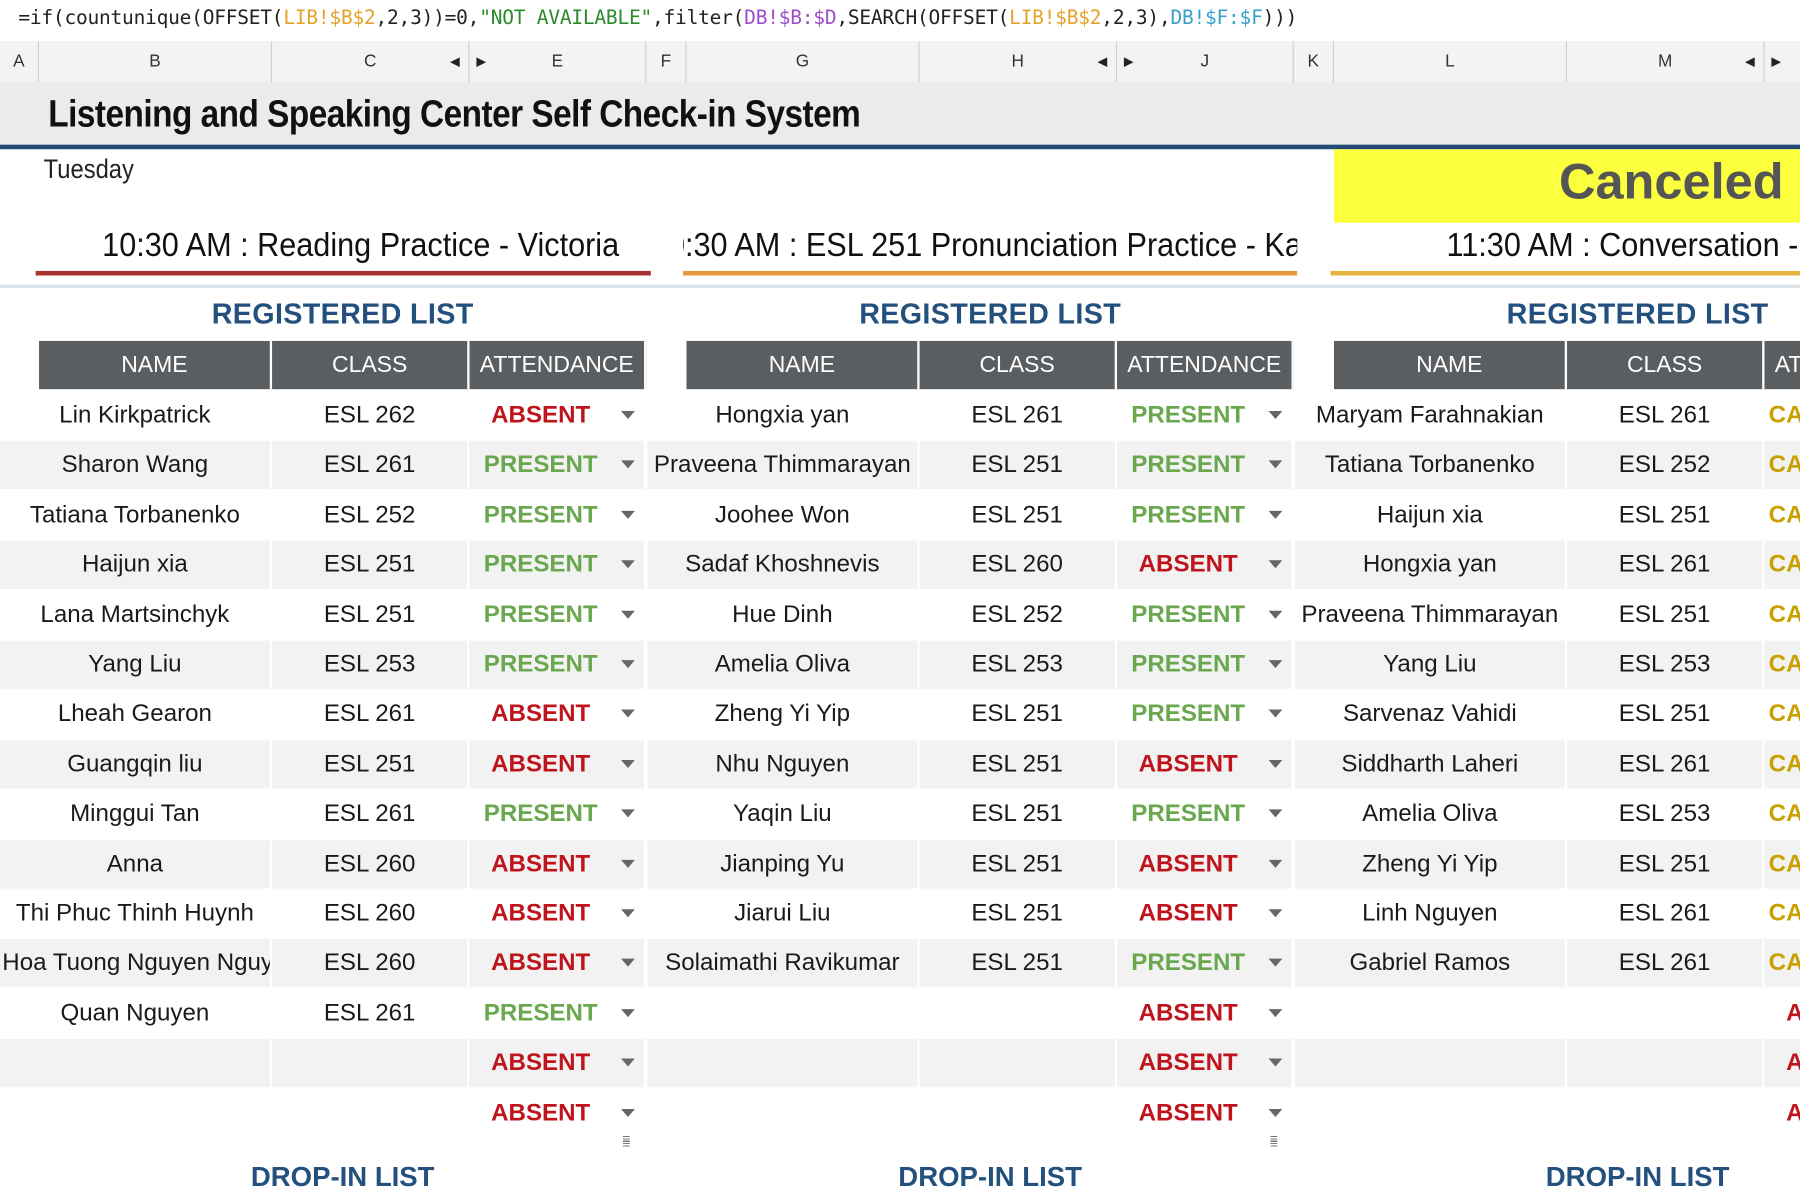 This screenshot has width=1800, height=1200. Describe the element at coordinates (990, 314) in the screenshot. I see `registered-list-title: REGISTERED LIST` at that location.